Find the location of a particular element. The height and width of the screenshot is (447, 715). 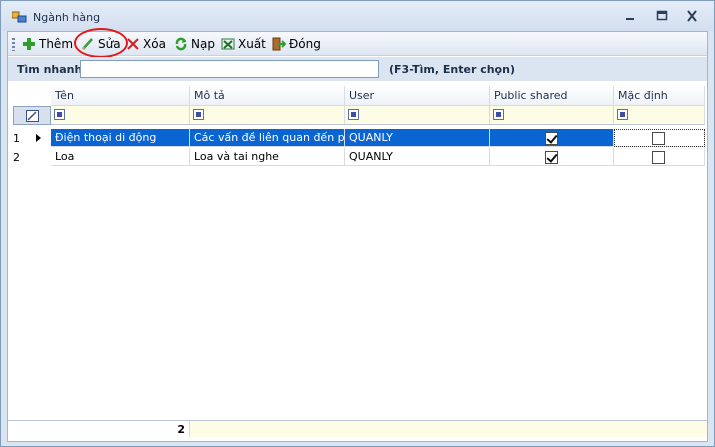

search-input is located at coordinates (229, 69).